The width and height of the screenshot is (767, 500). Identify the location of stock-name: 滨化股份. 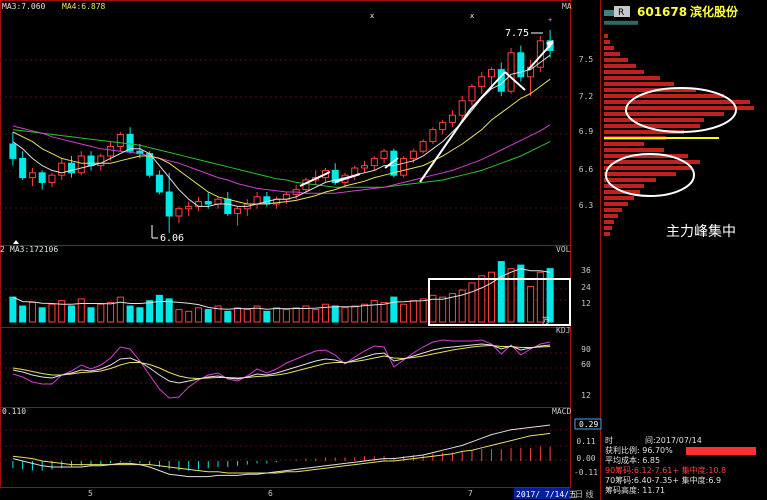
(714, 11).